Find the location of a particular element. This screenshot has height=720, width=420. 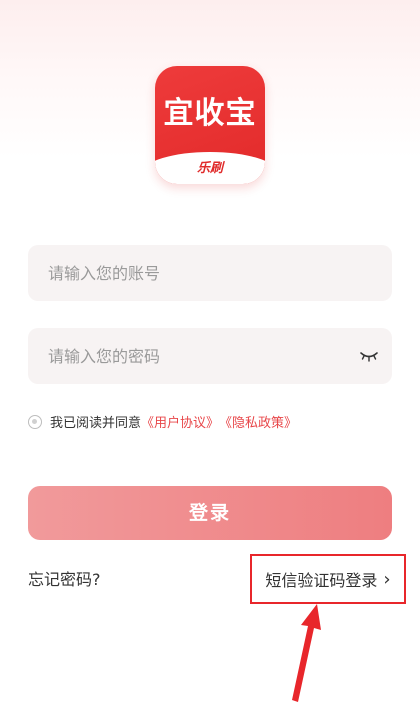

agreement-row: 我已阅读并同意 《用户协议》 《隐私政策》 is located at coordinates (162, 421).